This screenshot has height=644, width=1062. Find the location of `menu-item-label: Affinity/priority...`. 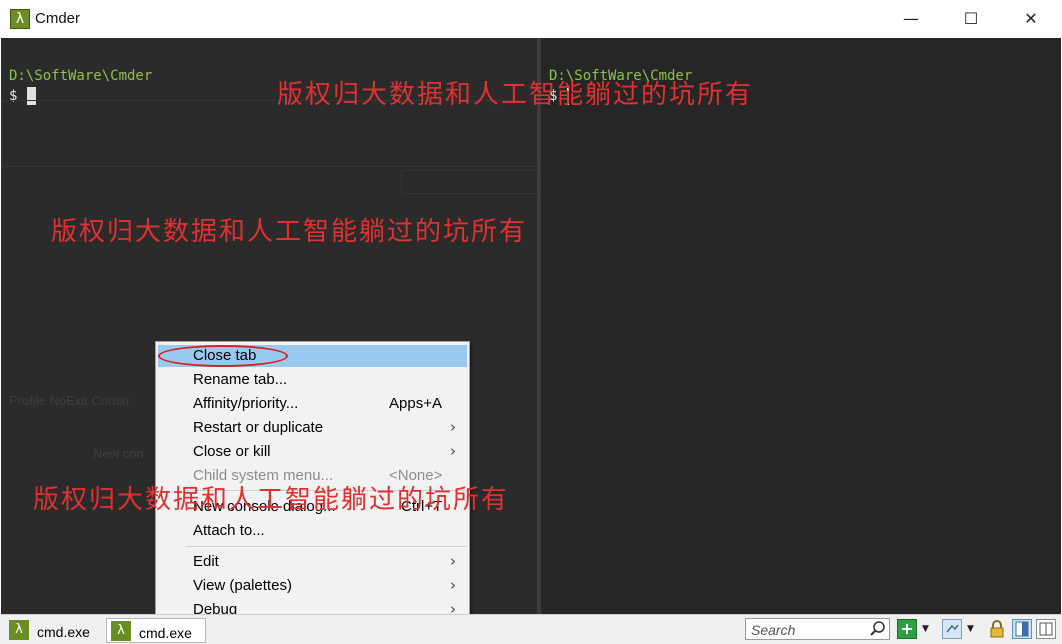

menu-item-label: Affinity/priority... is located at coordinates (246, 403).